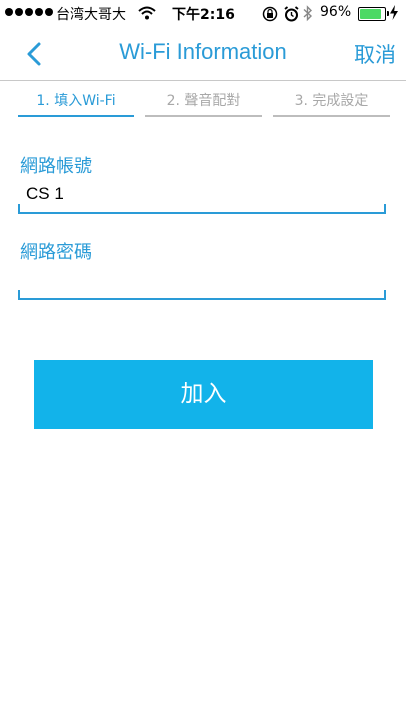 The image size is (406, 720). What do you see at coordinates (336, 12) in the screenshot?
I see `battery-percent: 96%` at bounding box center [336, 12].